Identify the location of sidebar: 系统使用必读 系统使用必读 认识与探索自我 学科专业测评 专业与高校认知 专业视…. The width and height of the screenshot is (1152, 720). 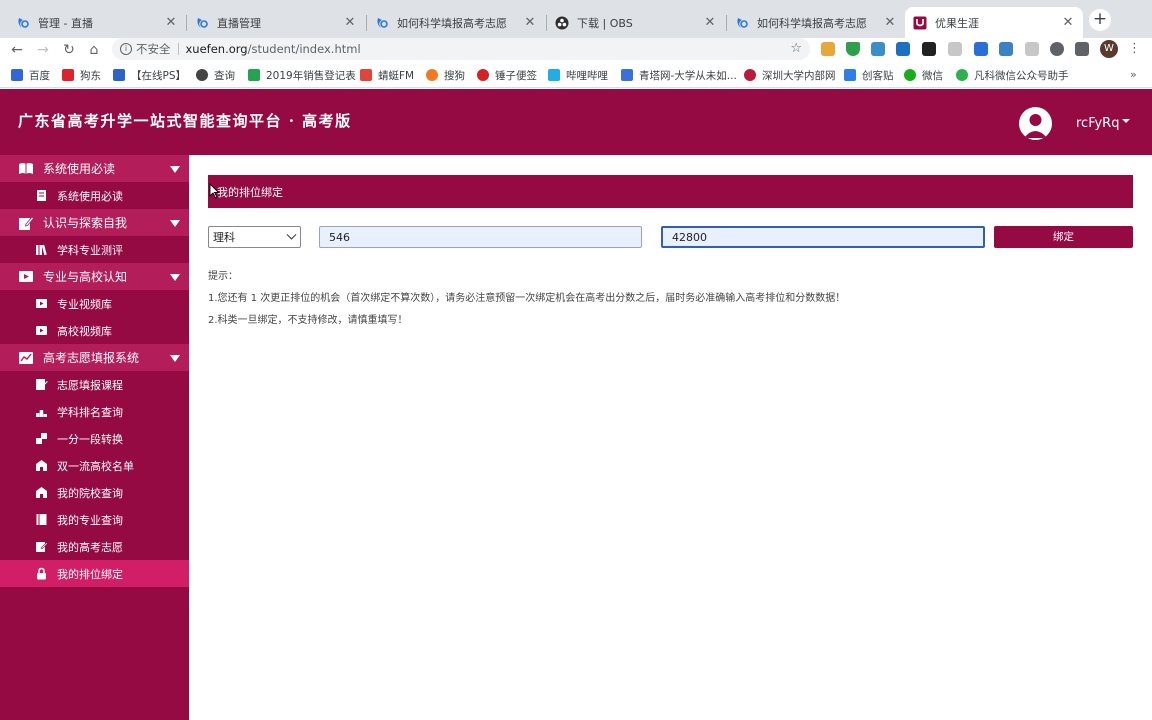
(94, 437).